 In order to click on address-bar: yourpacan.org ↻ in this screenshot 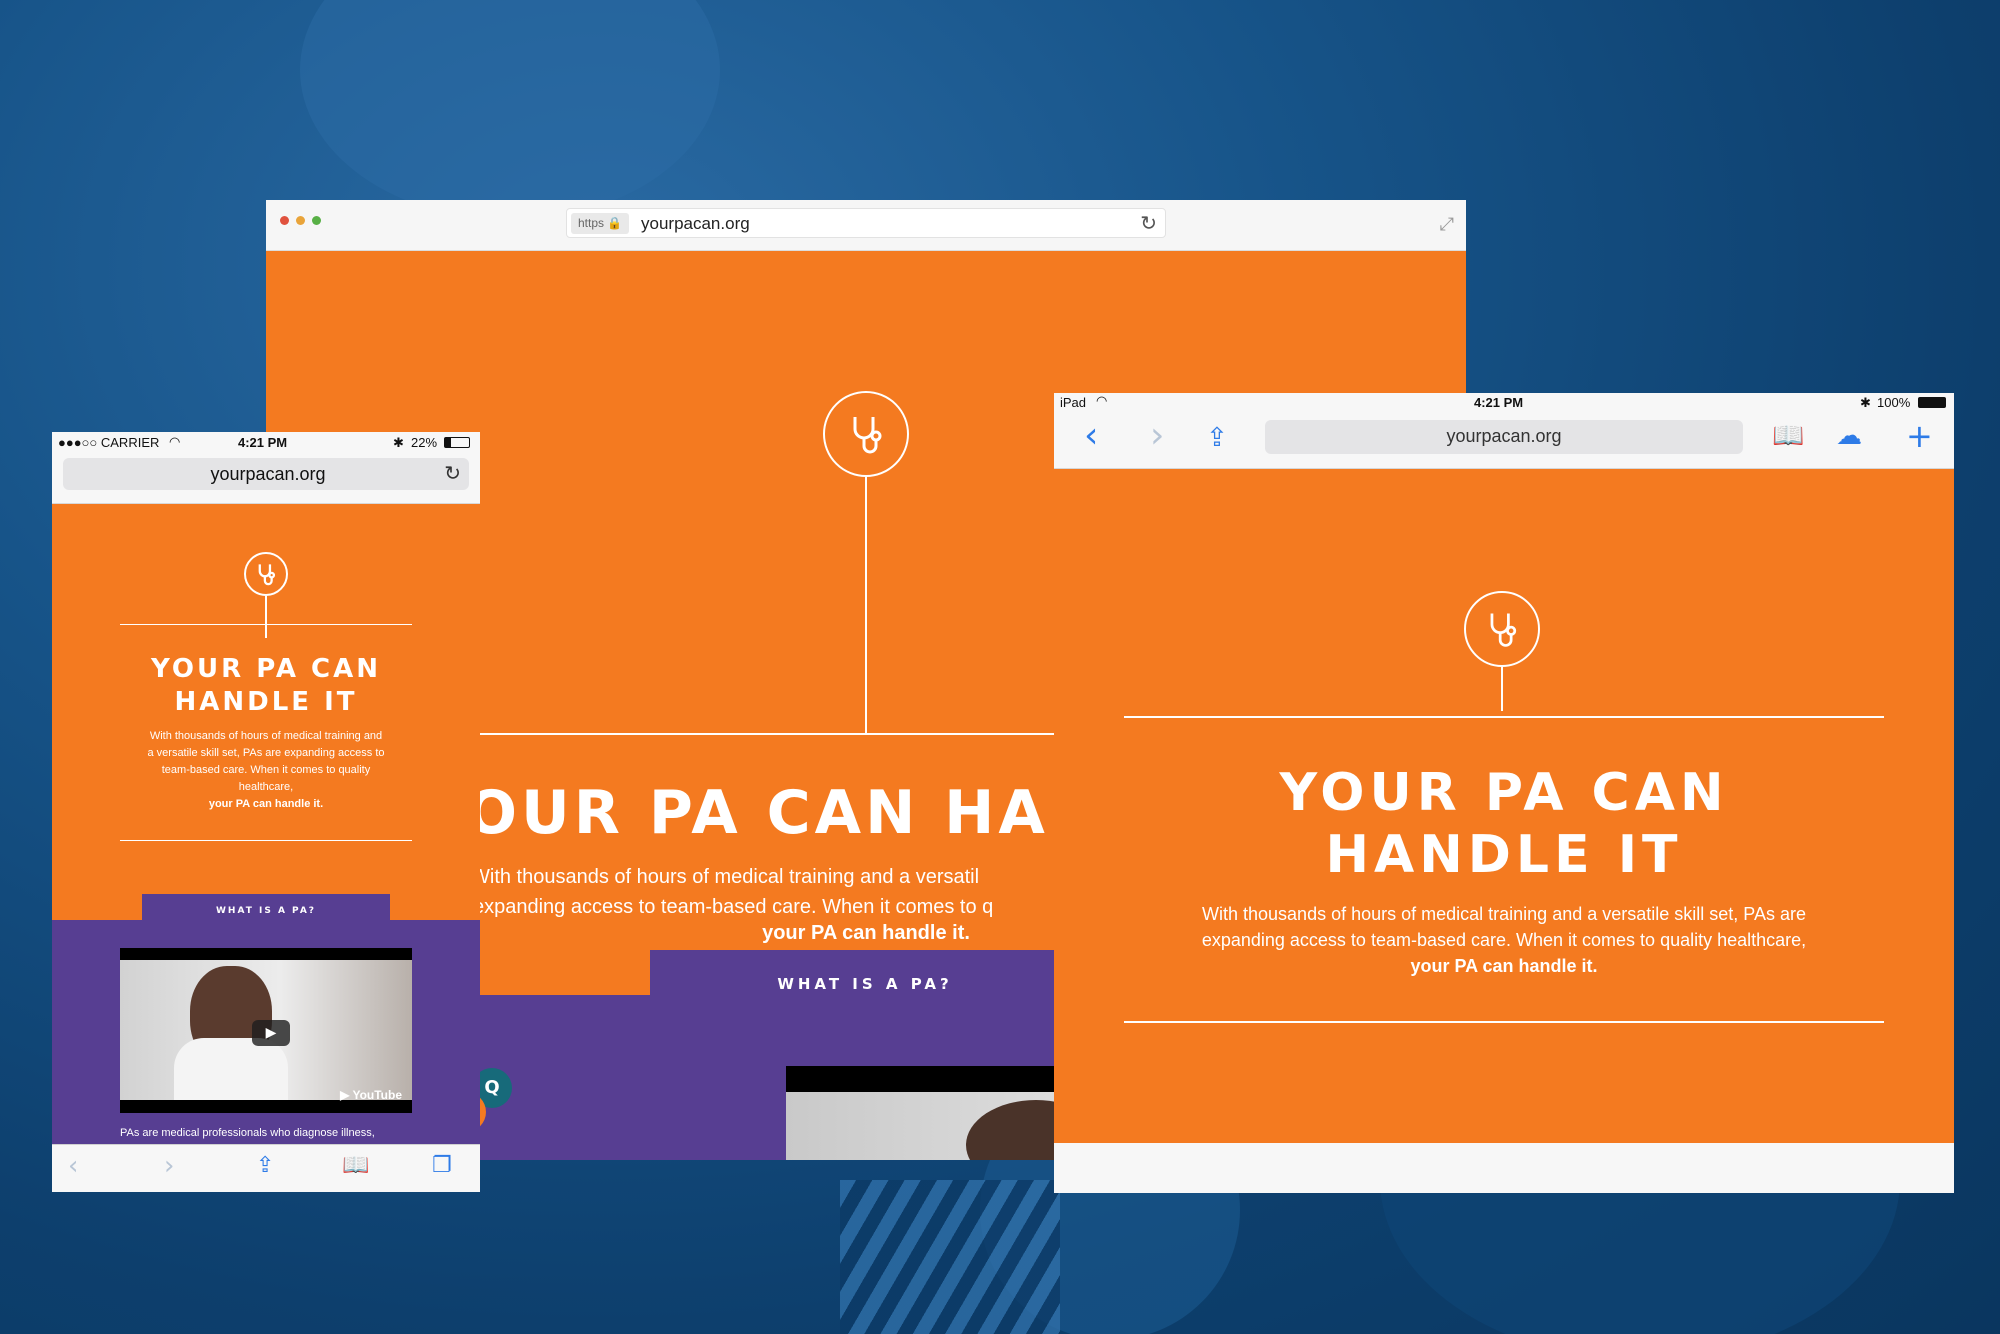, I will do `click(266, 474)`.